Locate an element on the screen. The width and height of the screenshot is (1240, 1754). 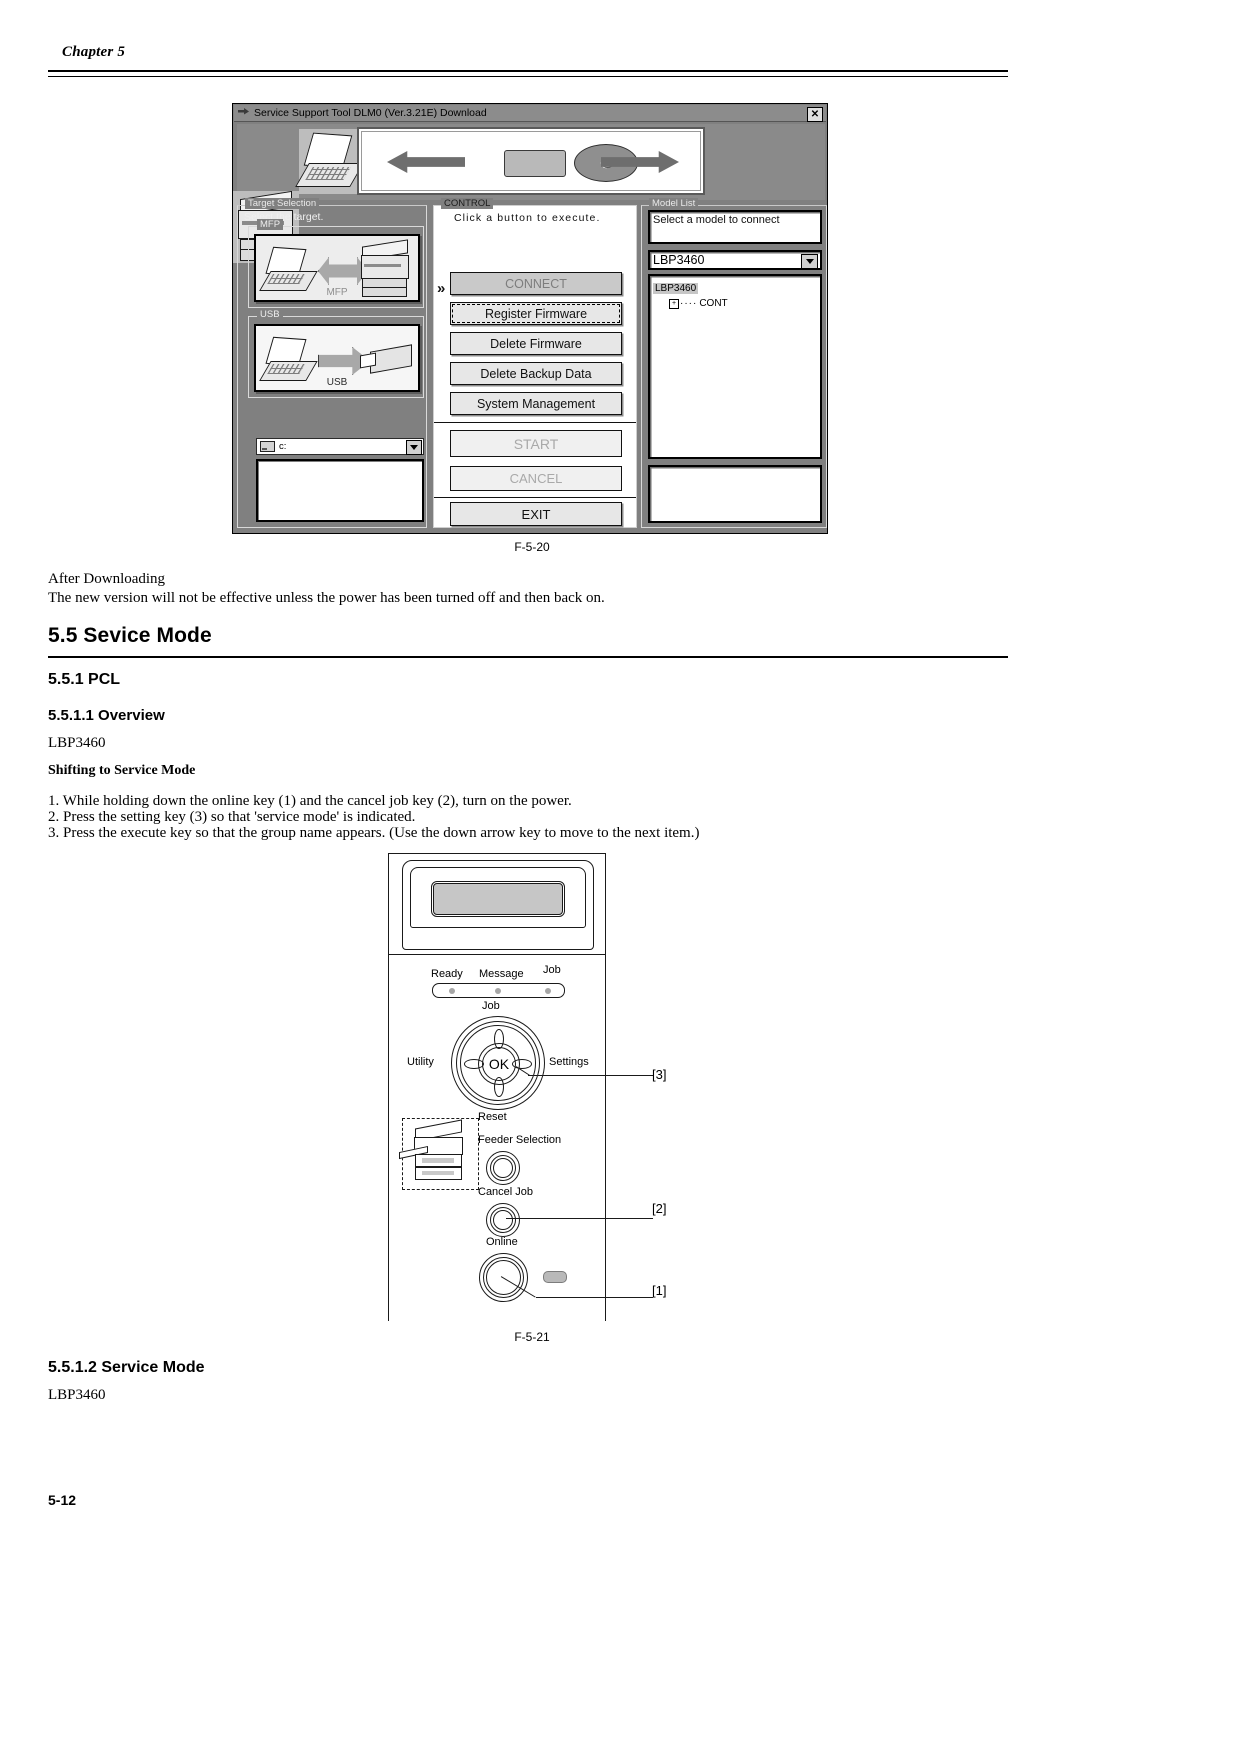
target-selection-group-label: Target Selection is located at coordinates (282, 203).